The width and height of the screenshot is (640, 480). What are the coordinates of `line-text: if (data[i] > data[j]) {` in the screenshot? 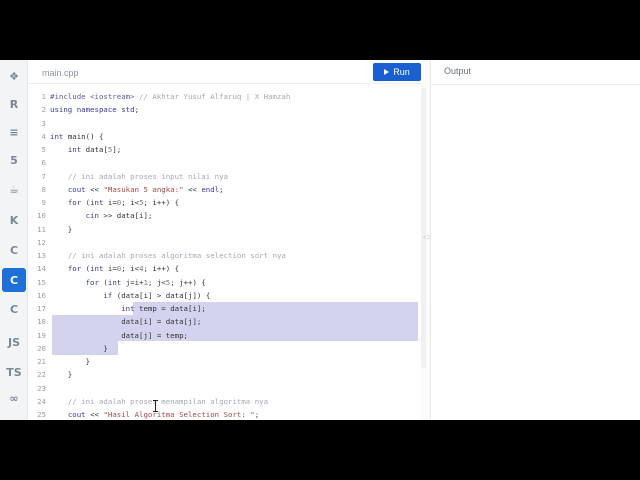 It's located at (157, 295).